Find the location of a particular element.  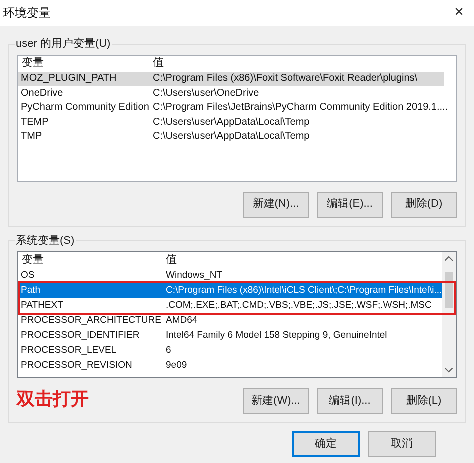

variable-row: OneDrive C:\Users\user\OneDrive is located at coordinates (231, 93).